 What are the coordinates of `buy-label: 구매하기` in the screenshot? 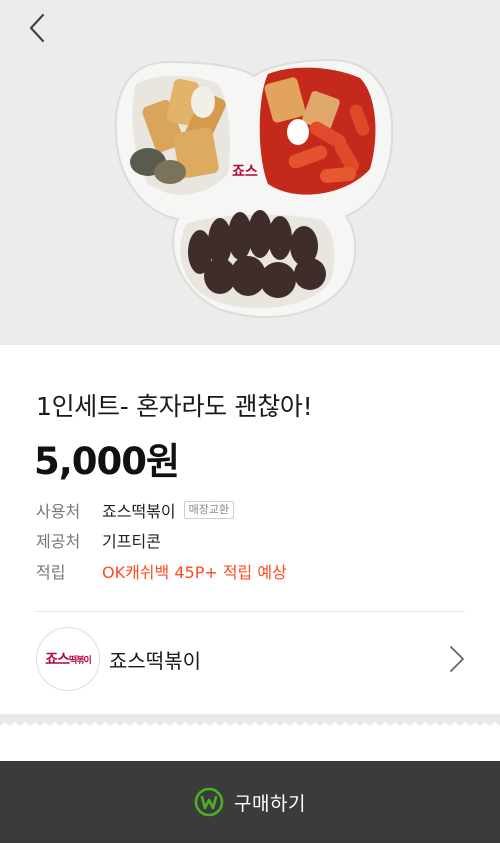 It's located at (270, 803).